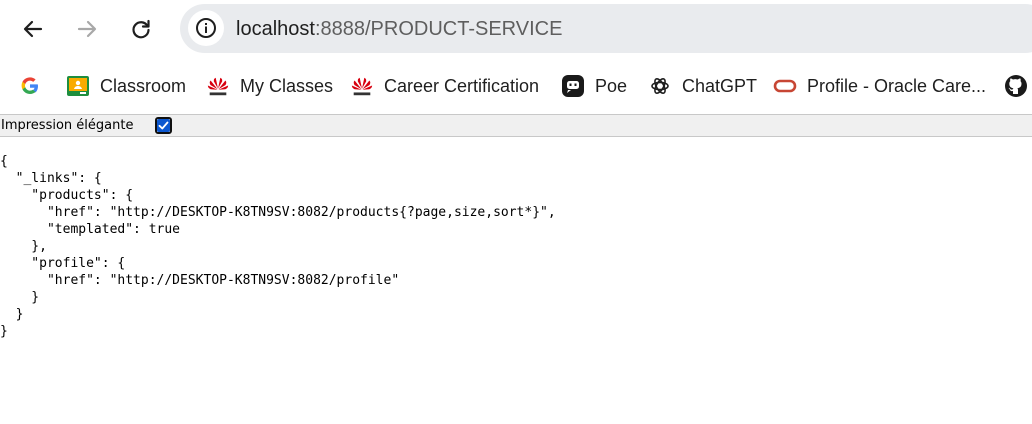 The width and height of the screenshot is (1032, 424). I want to click on pretty-print-checkbox, so click(163, 125).